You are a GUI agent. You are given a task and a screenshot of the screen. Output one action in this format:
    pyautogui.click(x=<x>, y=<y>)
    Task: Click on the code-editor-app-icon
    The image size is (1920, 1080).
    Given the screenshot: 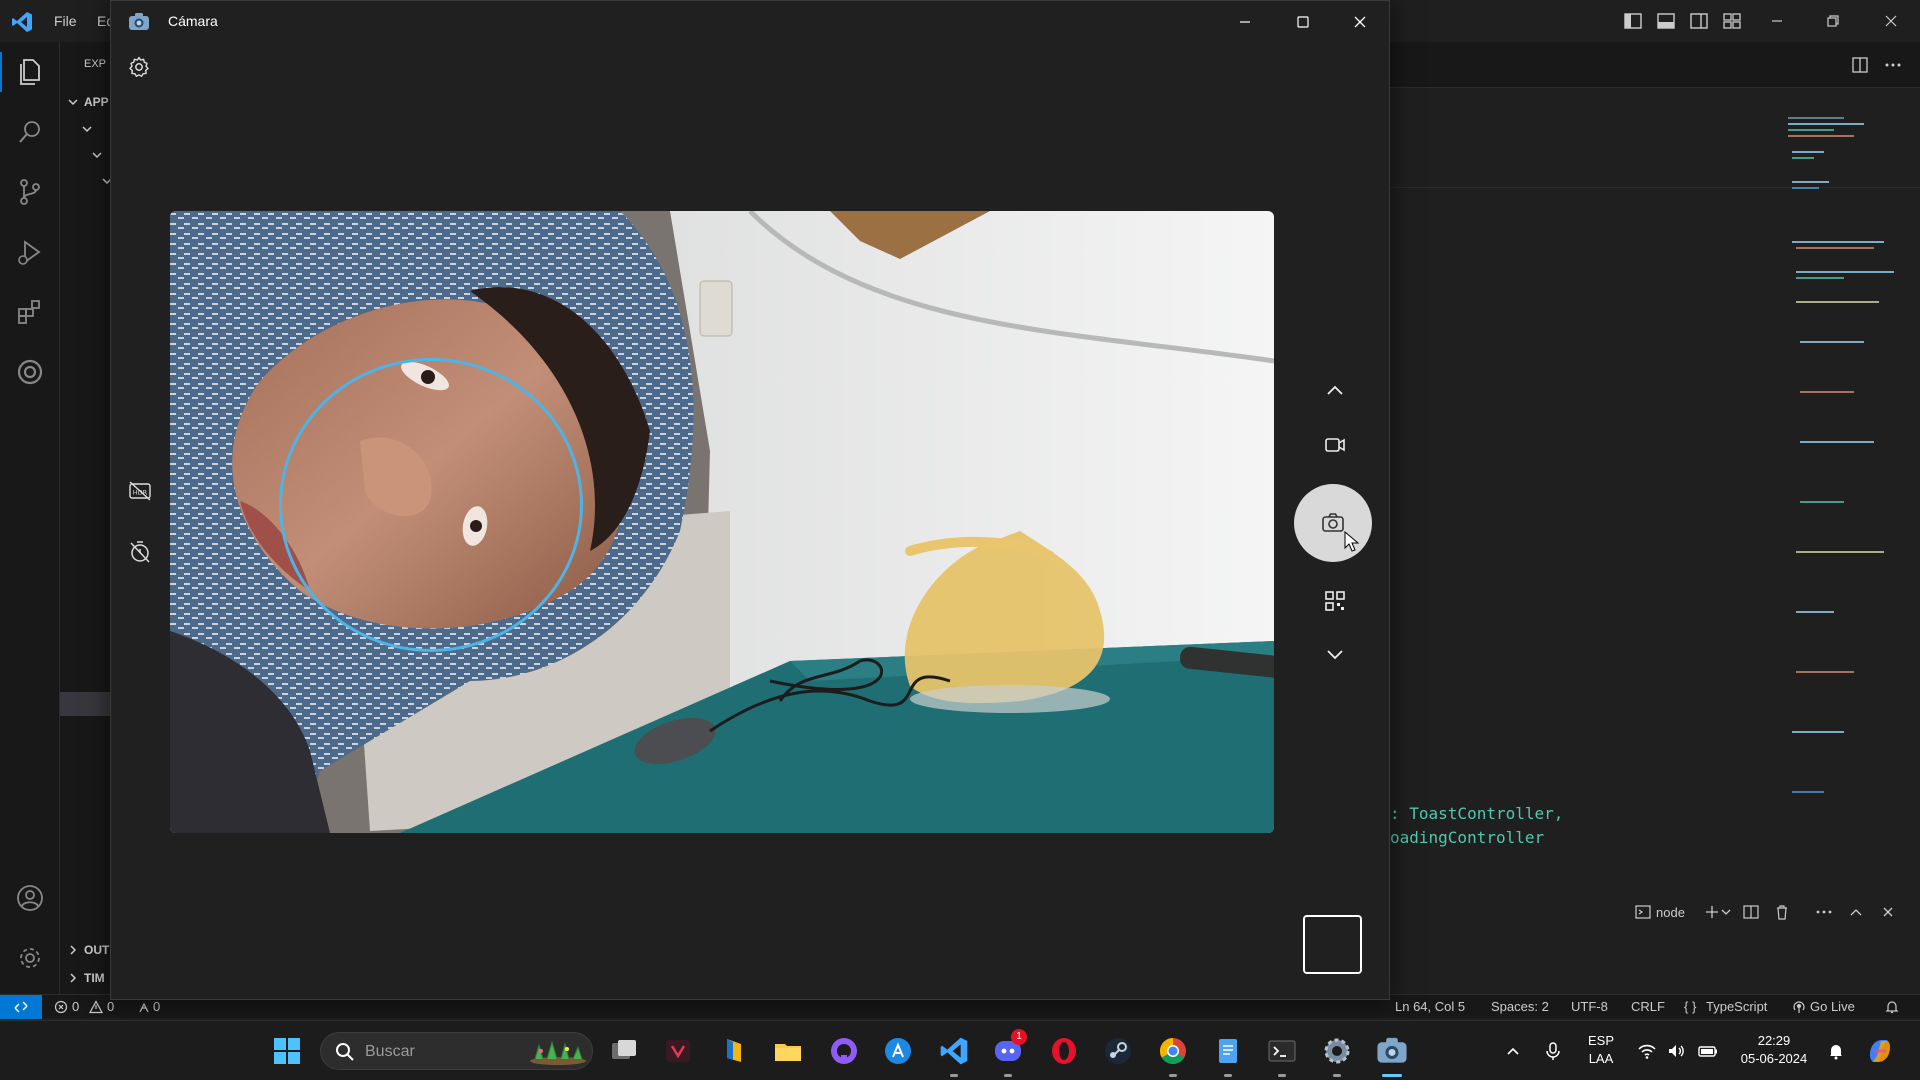 What is the action you would take?
    pyautogui.click(x=734, y=1051)
    